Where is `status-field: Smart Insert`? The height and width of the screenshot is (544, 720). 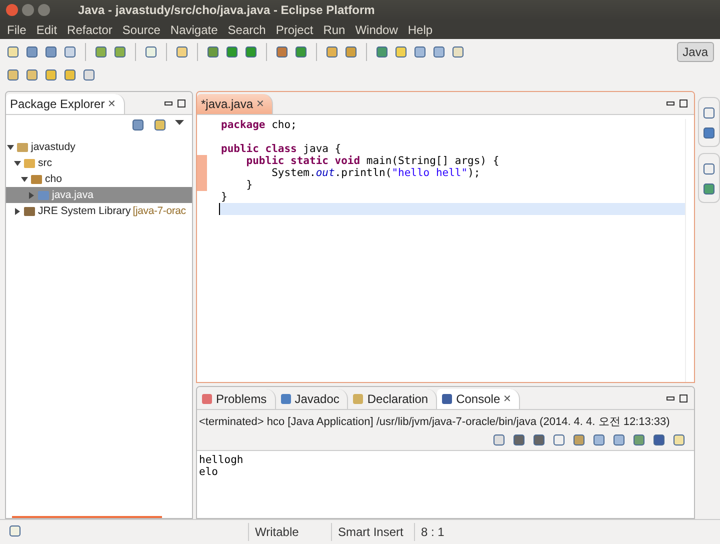
status-field: Smart Insert is located at coordinates (372, 532).